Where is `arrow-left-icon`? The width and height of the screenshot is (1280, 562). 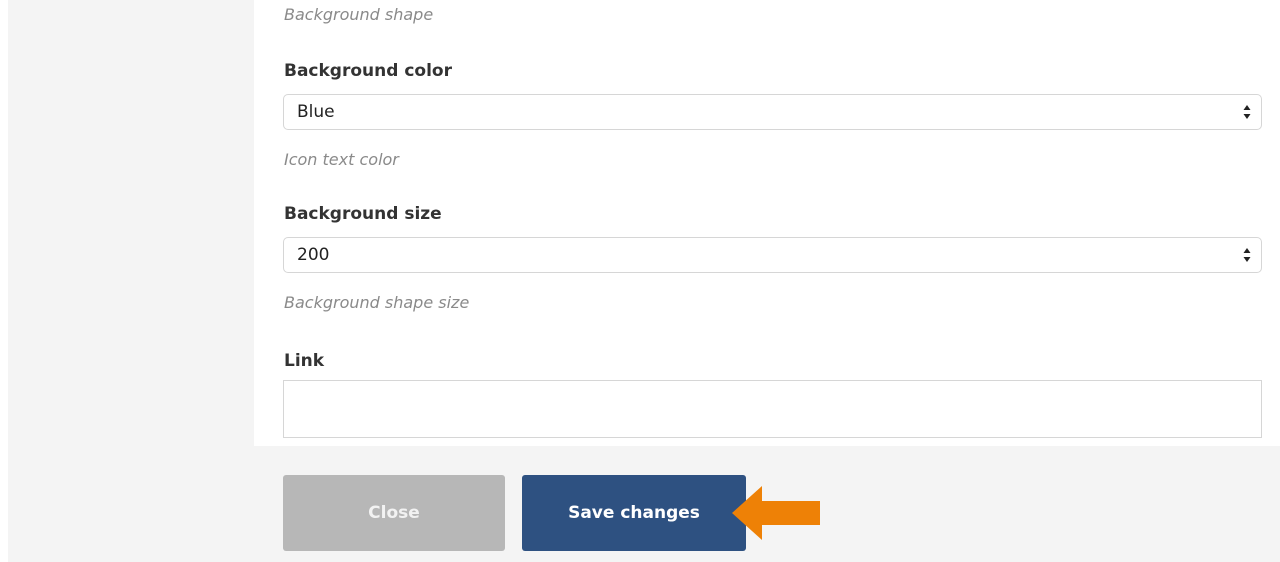
arrow-left-icon is located at coordinates (776, 513).